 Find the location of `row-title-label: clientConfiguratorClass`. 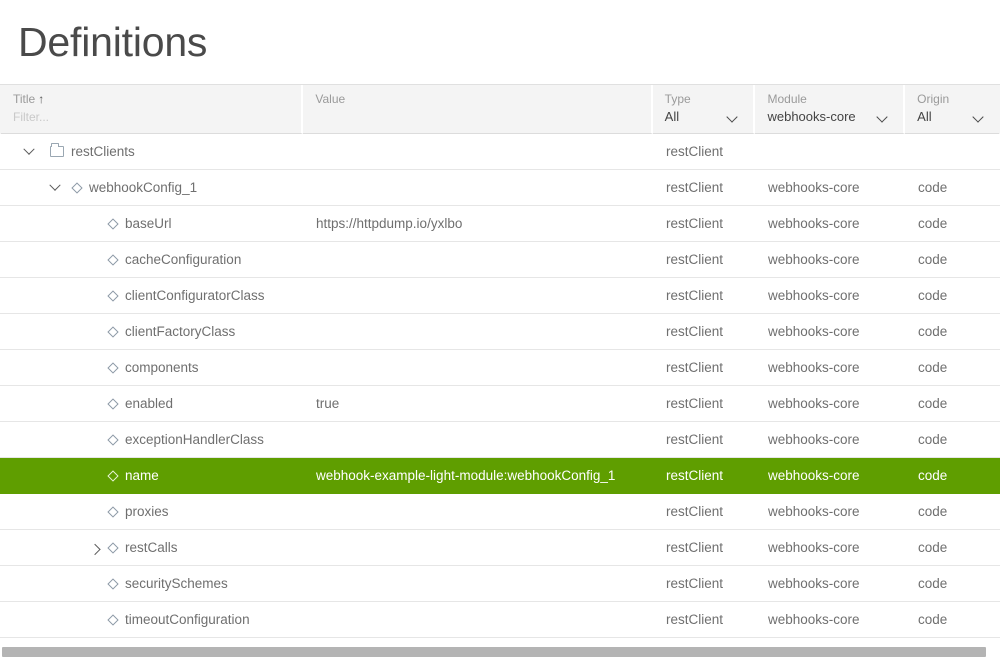

row-title-label: clientConfiguratorClass is located at coordinates (195, 295).